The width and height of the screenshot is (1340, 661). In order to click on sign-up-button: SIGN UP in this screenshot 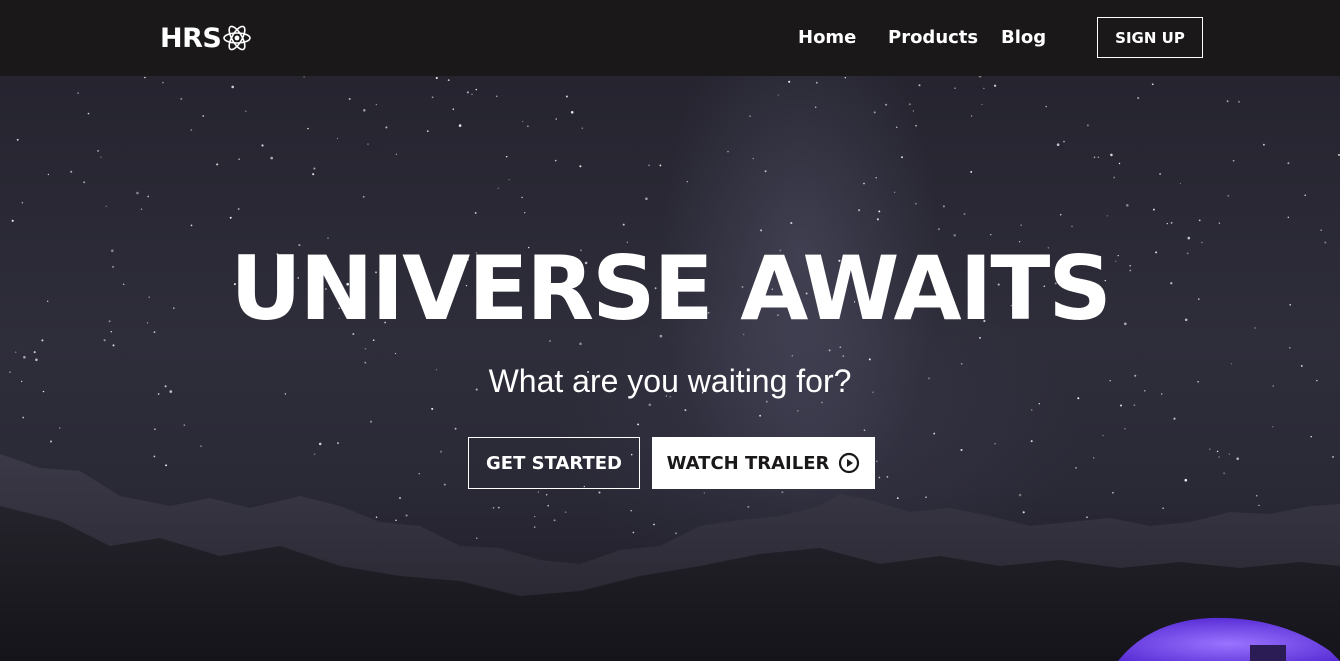, I will do `click(1150, 37)`.